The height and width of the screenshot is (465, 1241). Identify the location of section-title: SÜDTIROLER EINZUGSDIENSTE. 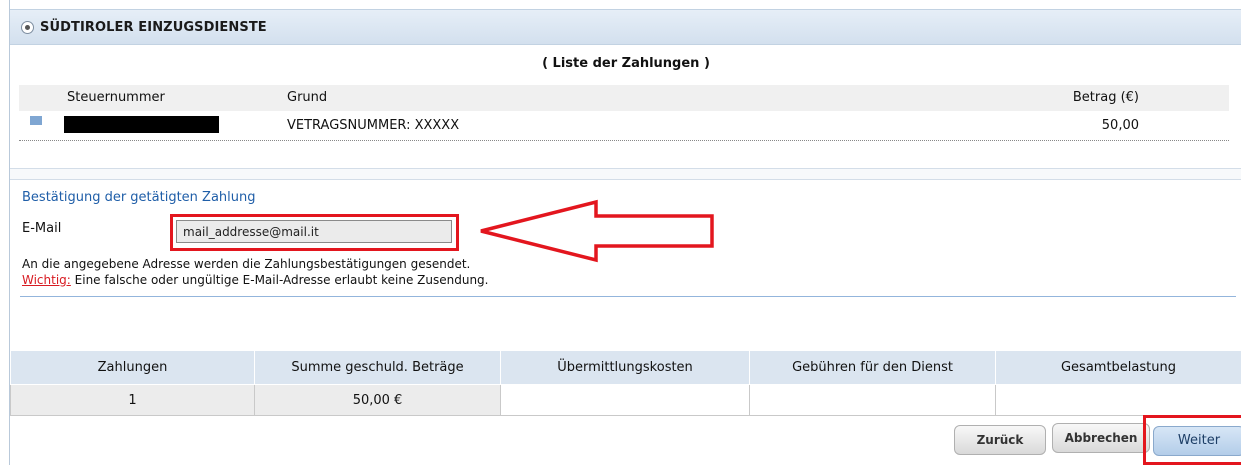
(153, 27).